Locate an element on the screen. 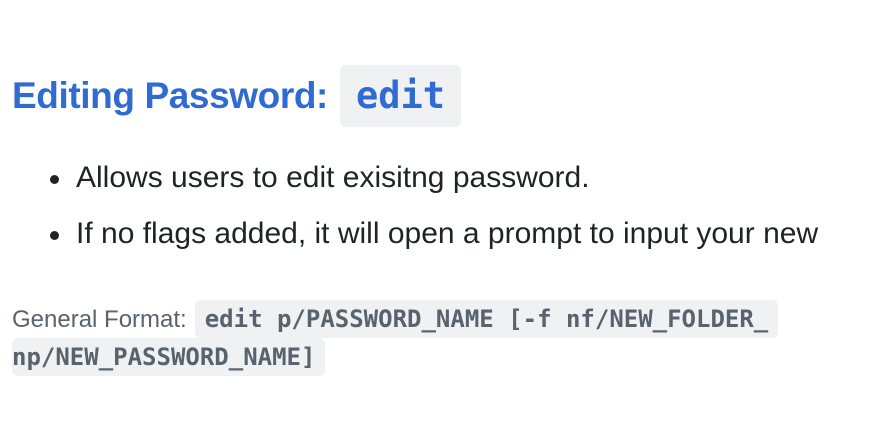  section-heading: Editing Password: edit is located at coordinates (237, 96).